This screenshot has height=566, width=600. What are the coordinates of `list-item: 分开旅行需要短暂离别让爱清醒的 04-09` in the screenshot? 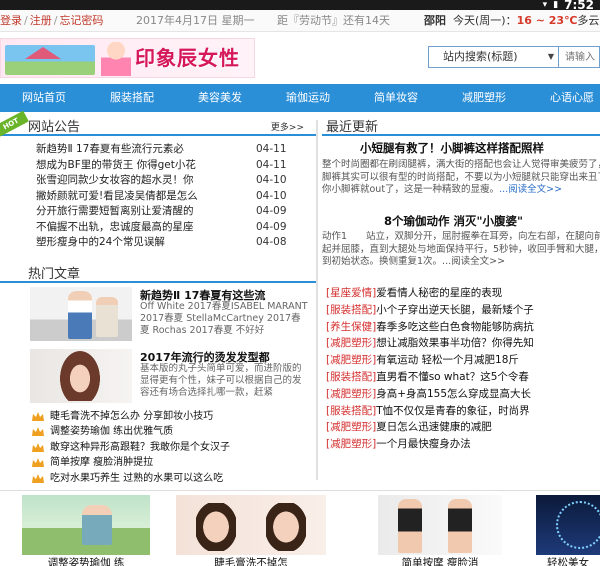 It's located at (176, 212).